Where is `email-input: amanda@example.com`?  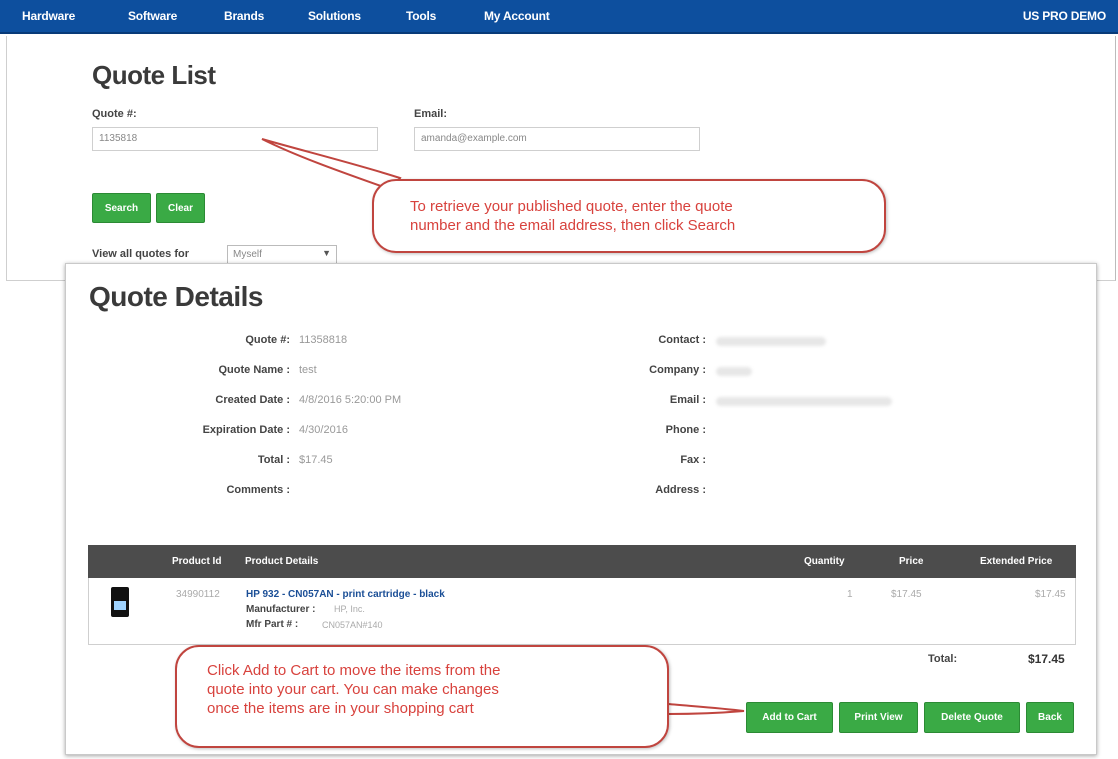
email-input: amanda@example.com is located at coordinates (557, 139).